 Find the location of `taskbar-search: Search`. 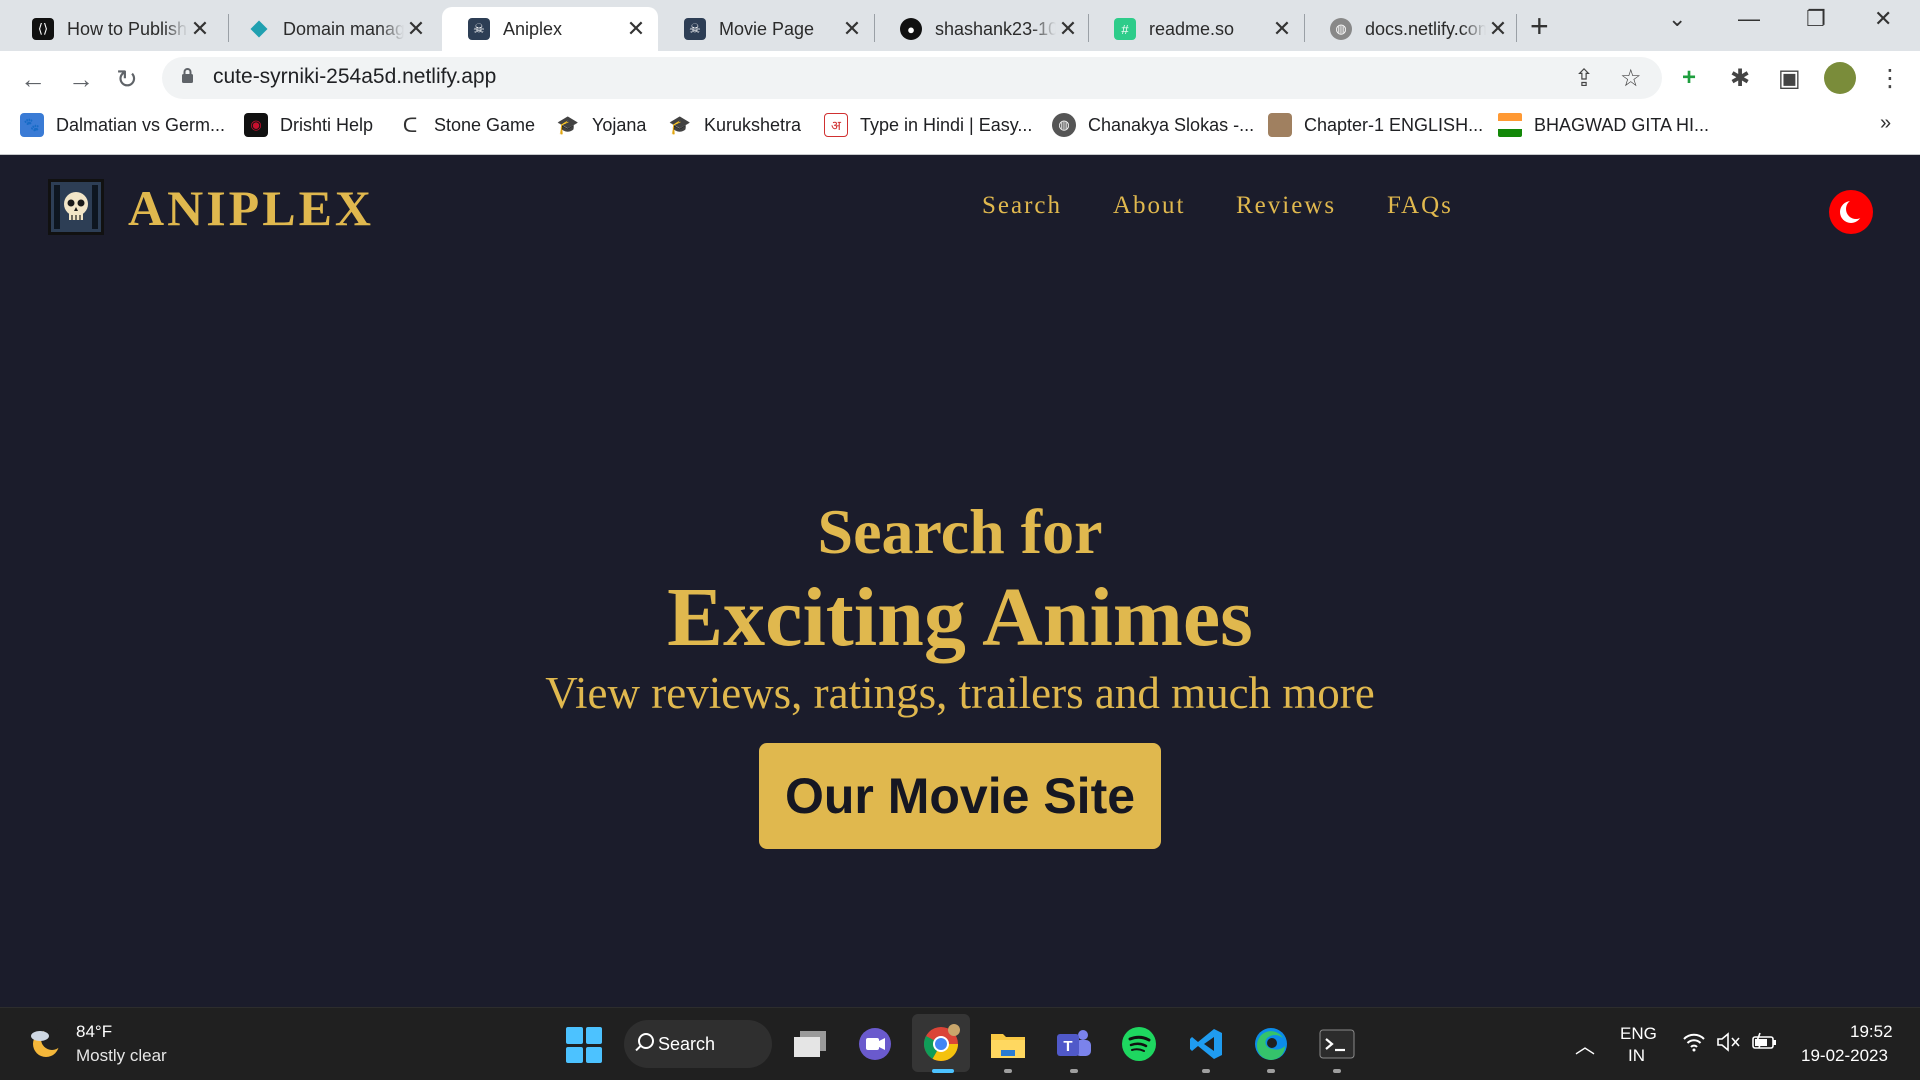

taskbar-search: Search is located at coordinates (698, 1044).